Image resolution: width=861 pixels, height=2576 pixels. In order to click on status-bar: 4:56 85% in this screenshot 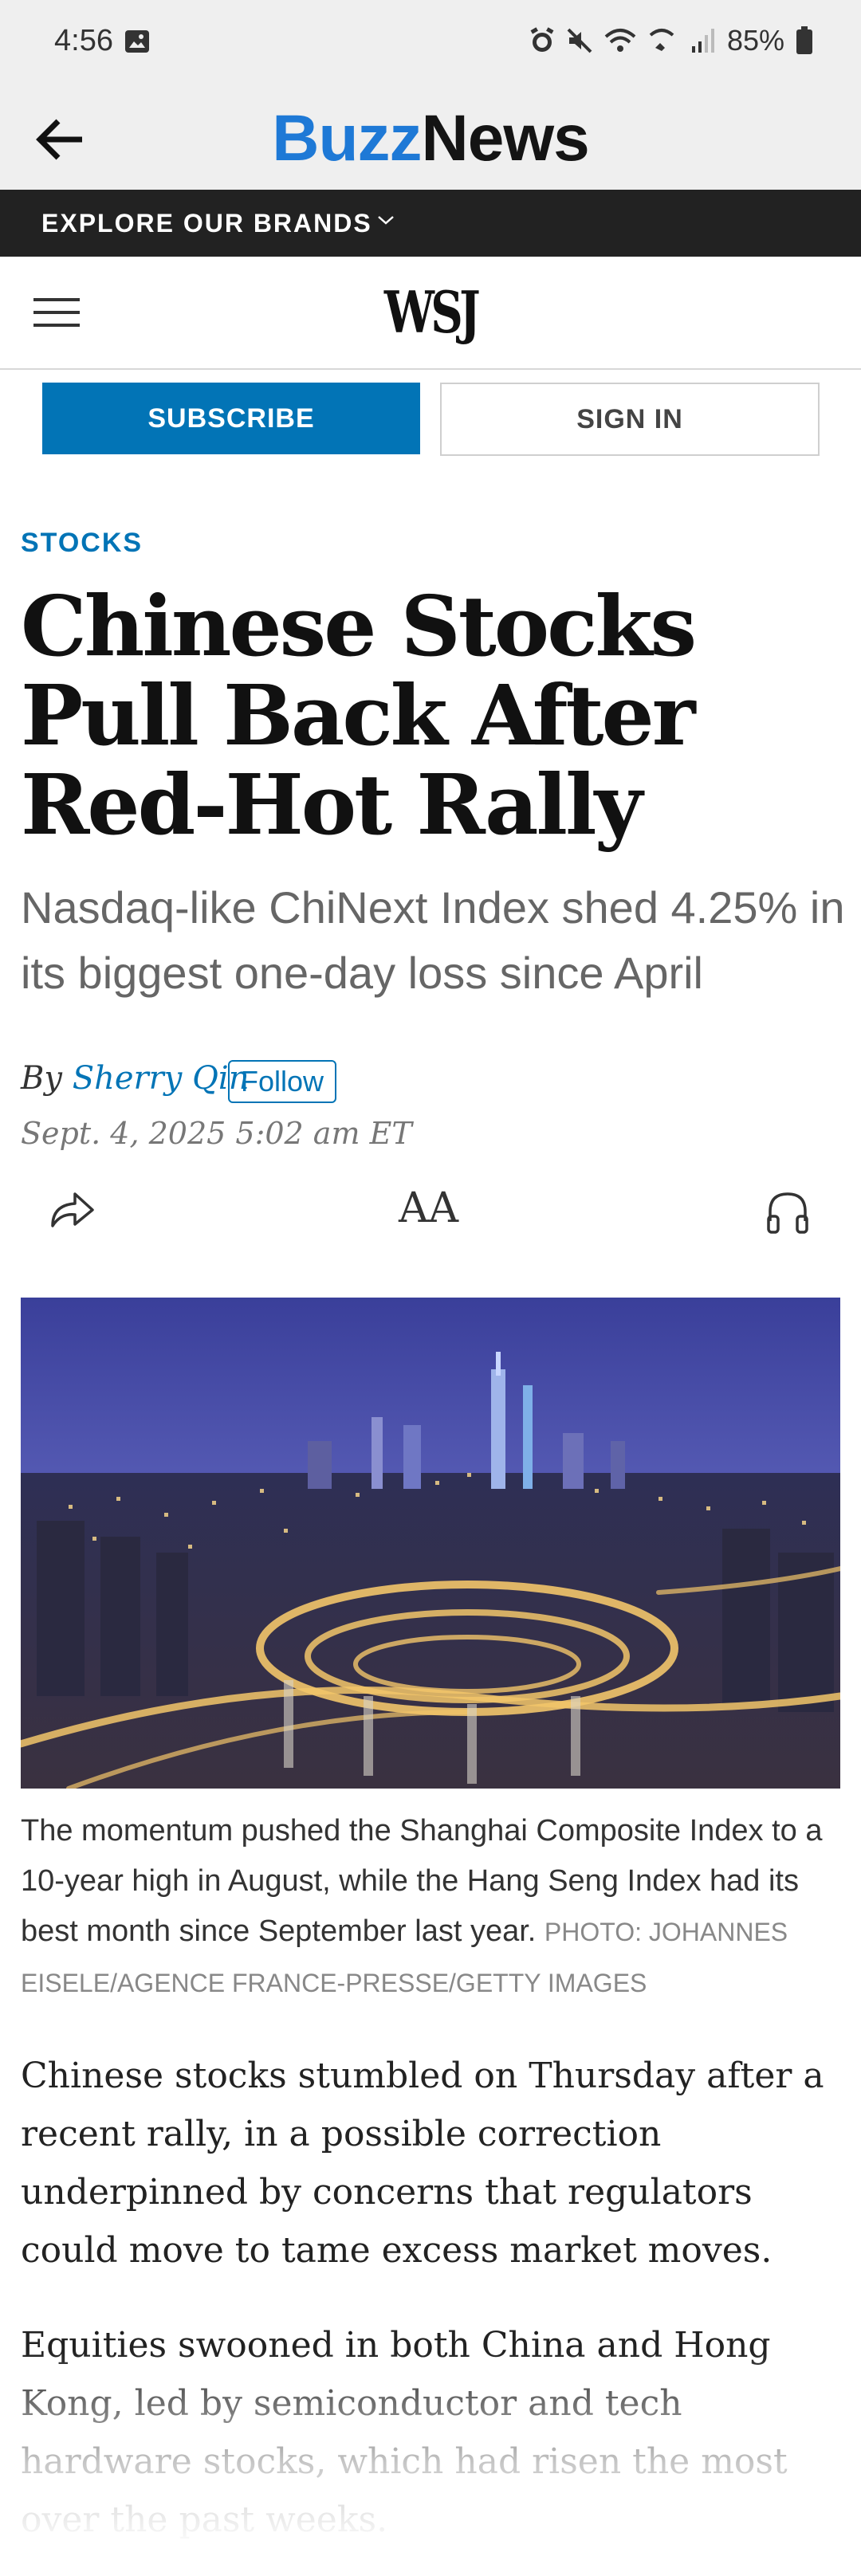, I will do `click(431, 44)`.